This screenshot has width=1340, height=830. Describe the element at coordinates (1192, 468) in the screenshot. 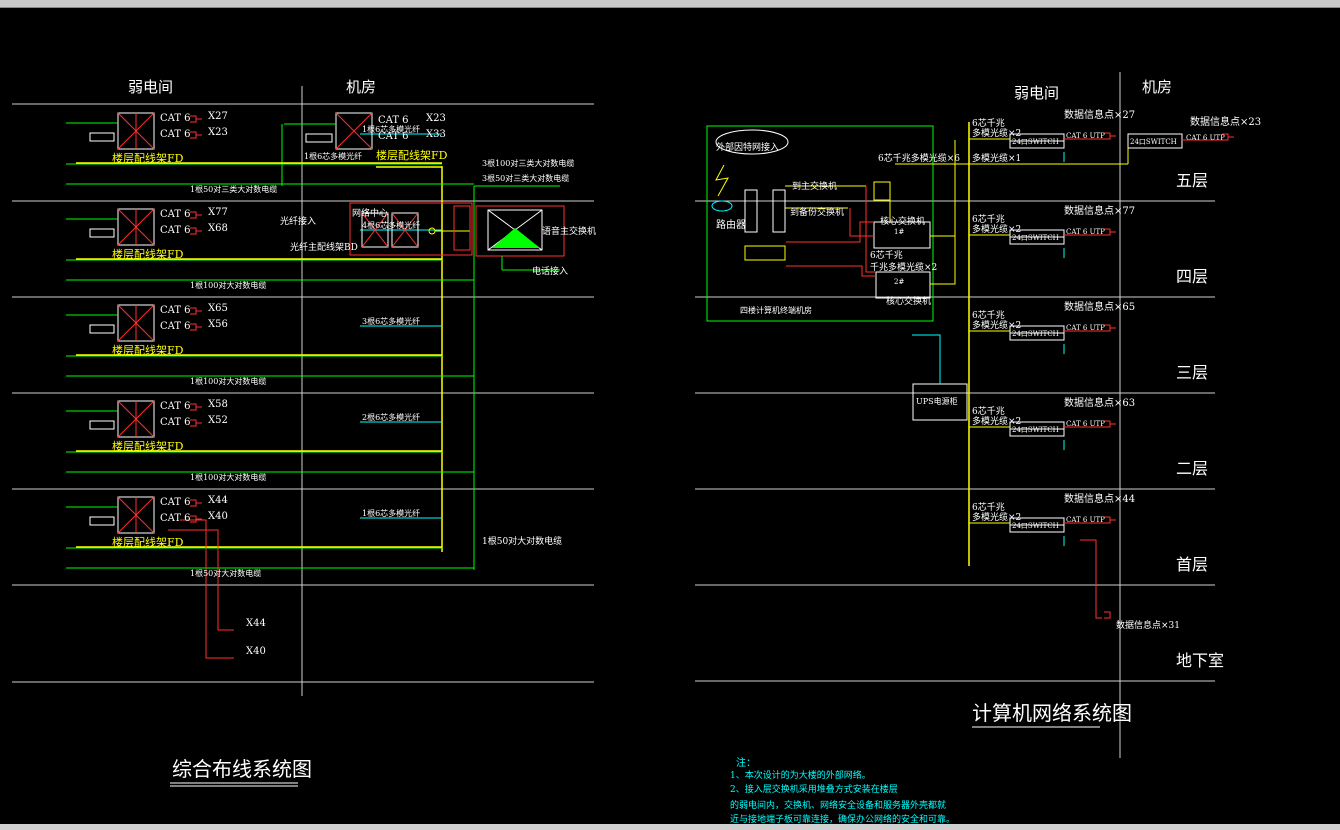

I see `floor-name: 二层` at that location.